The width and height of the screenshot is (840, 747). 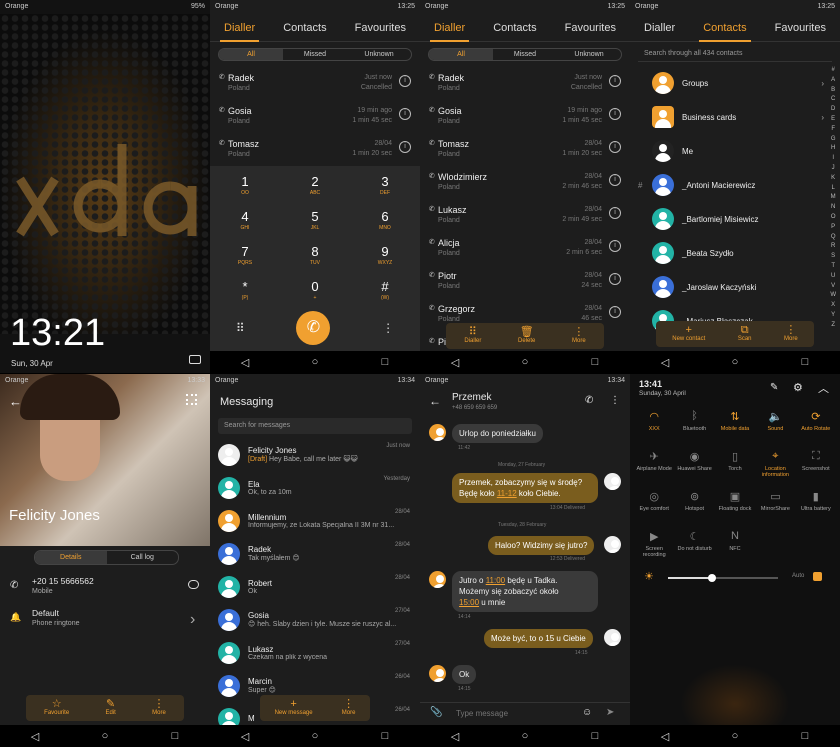 What do you see at coordinates (833, 198) in the screenshot?
I see `alphabet-index: # A B C D E F G H I J K L M N O P Q R S T U V W X Y Z` at bounding box center [833, 198].